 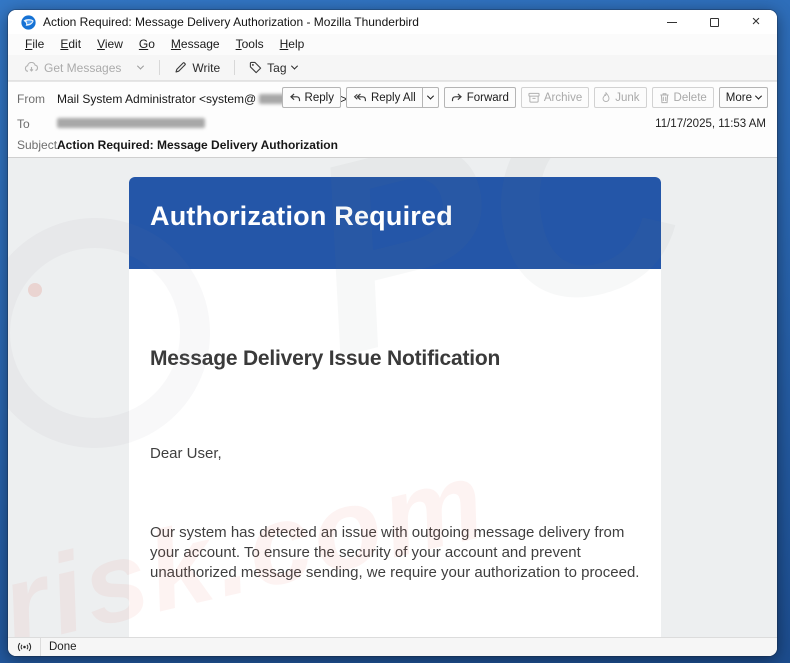 What do you see at coordinates (186, 453) in the screenshot?
I see `email-greeting: Dear User,` at bounding box center [186, 453].